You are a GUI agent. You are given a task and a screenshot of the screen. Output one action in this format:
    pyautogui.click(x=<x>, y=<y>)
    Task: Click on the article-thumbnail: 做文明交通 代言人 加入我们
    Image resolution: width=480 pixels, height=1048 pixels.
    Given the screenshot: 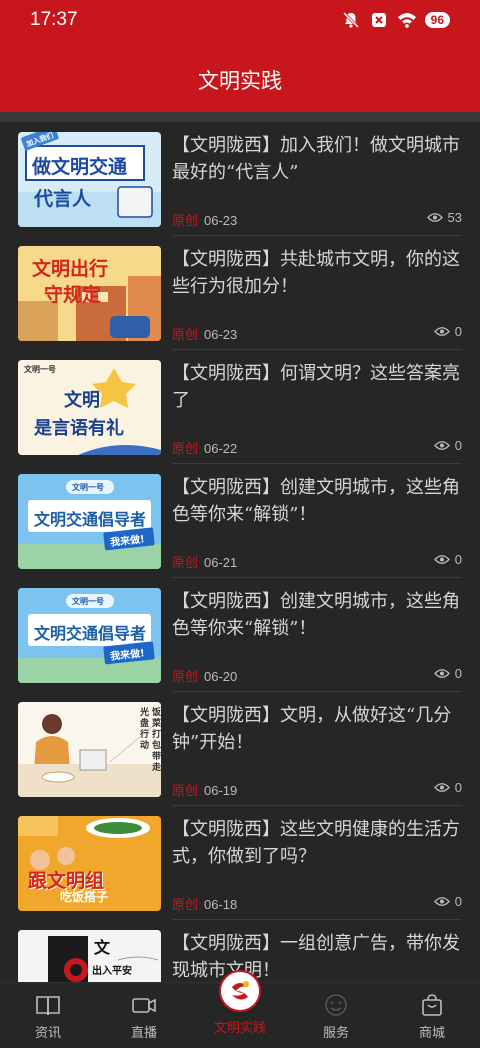 What is the action you would take?
    pyautogui.click(x=89, y=179)
    